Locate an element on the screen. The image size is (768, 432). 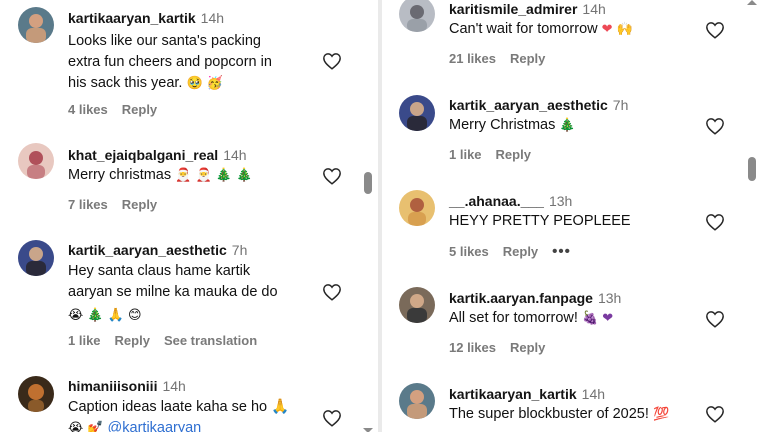
comment-meta: 1 like Reply is located at coordinates (497, 154).